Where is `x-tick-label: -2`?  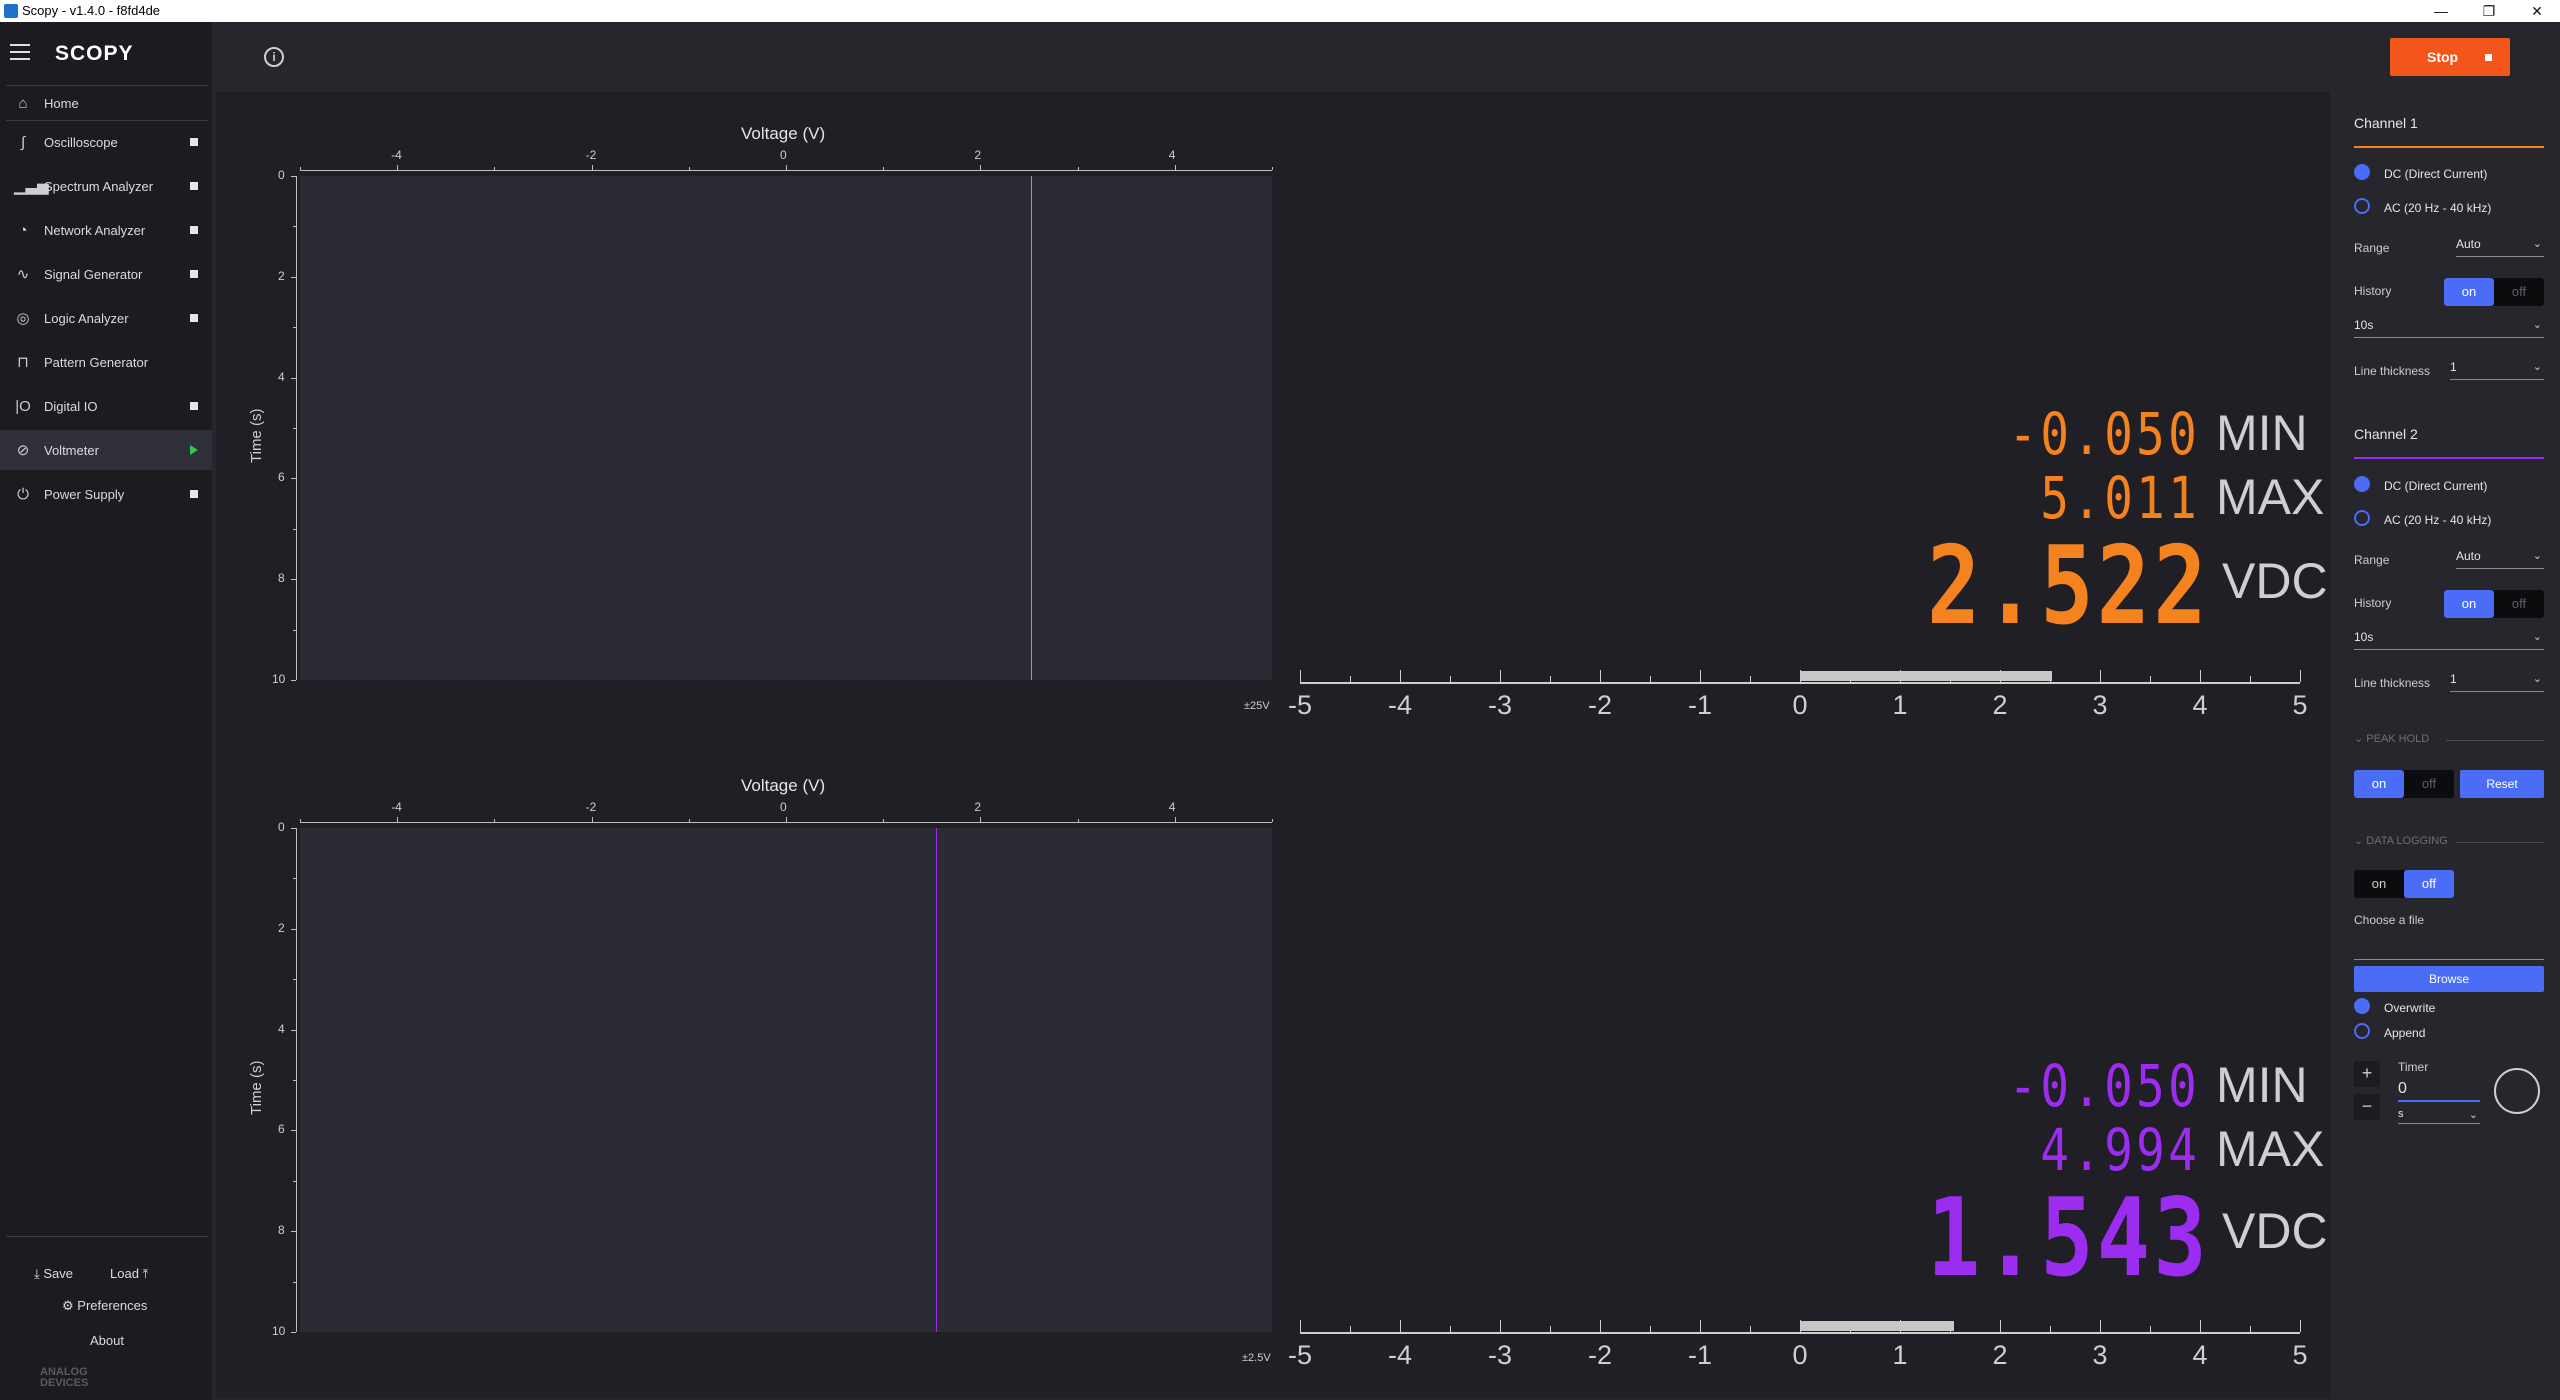 x-tick-label: -2 is located at coordinates (591, 807).